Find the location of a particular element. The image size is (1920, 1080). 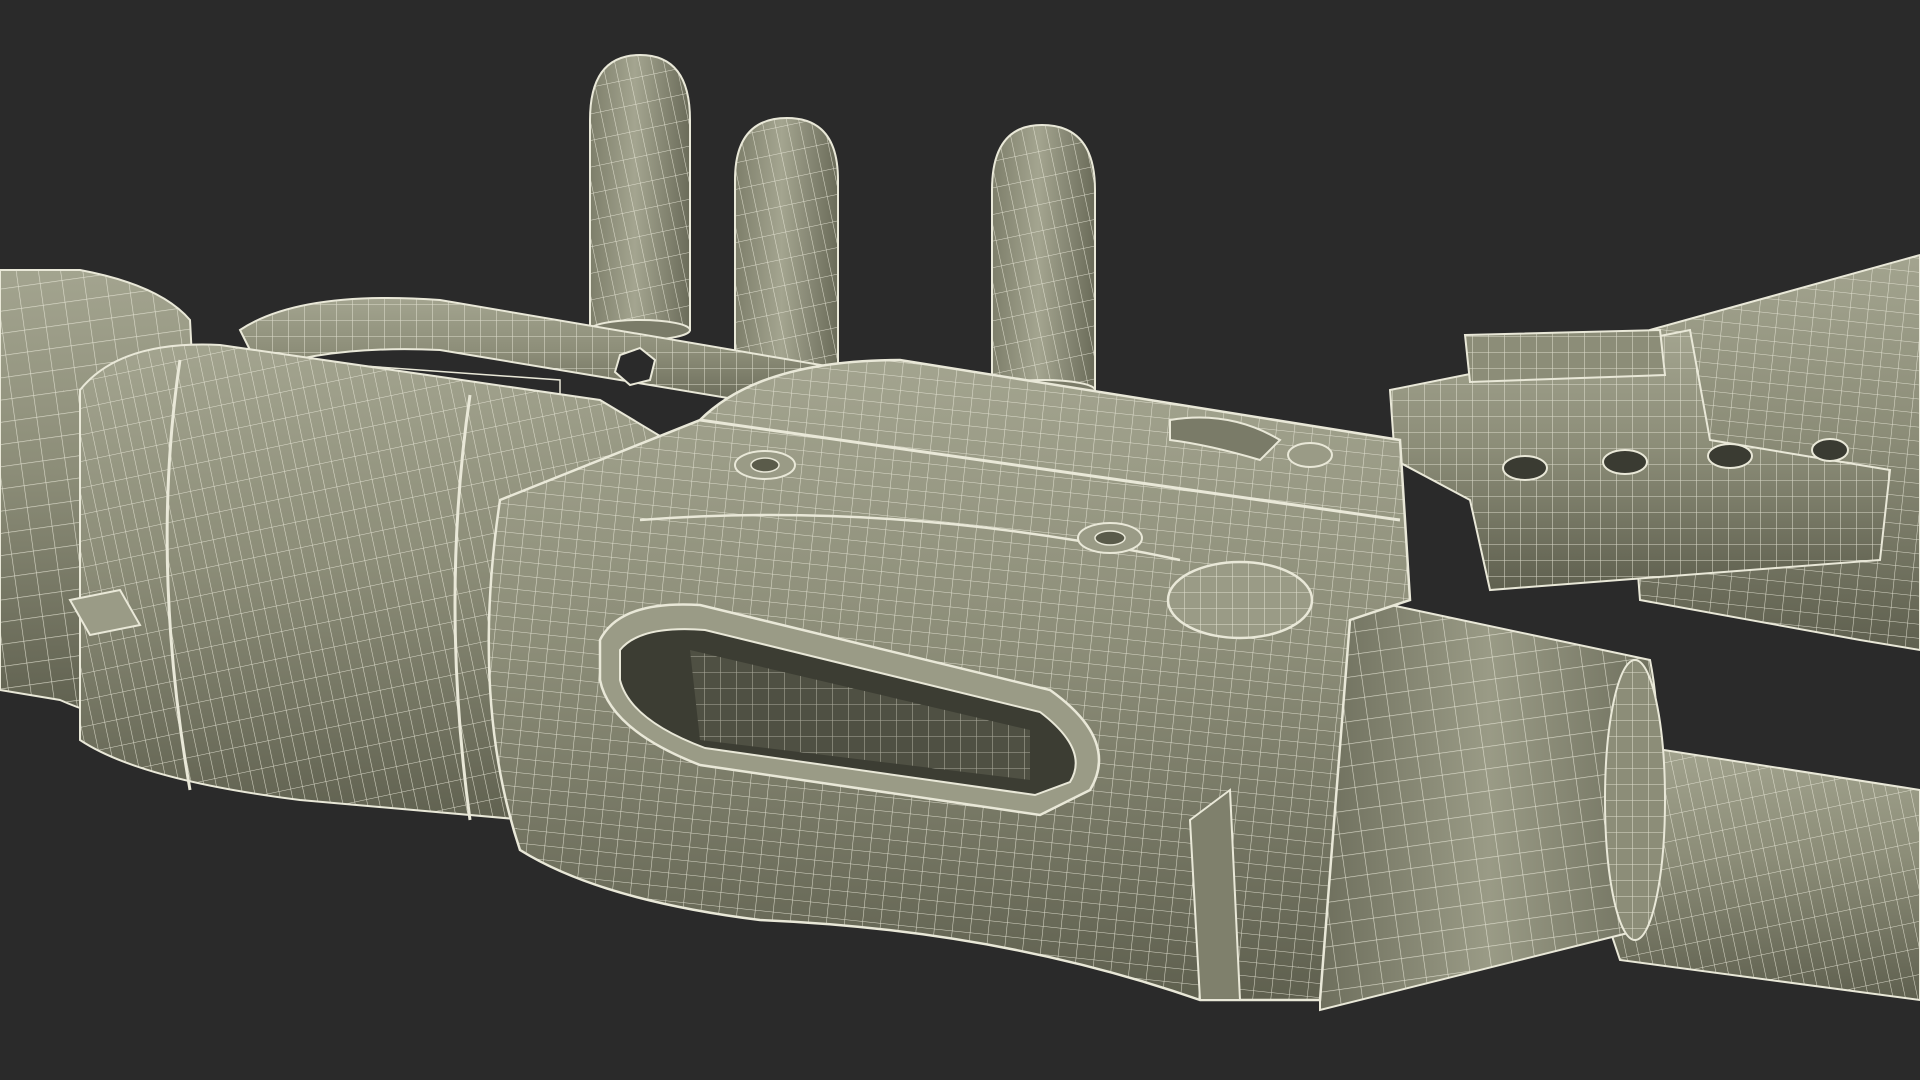

front-collar is located at coordinates (1492, 800).